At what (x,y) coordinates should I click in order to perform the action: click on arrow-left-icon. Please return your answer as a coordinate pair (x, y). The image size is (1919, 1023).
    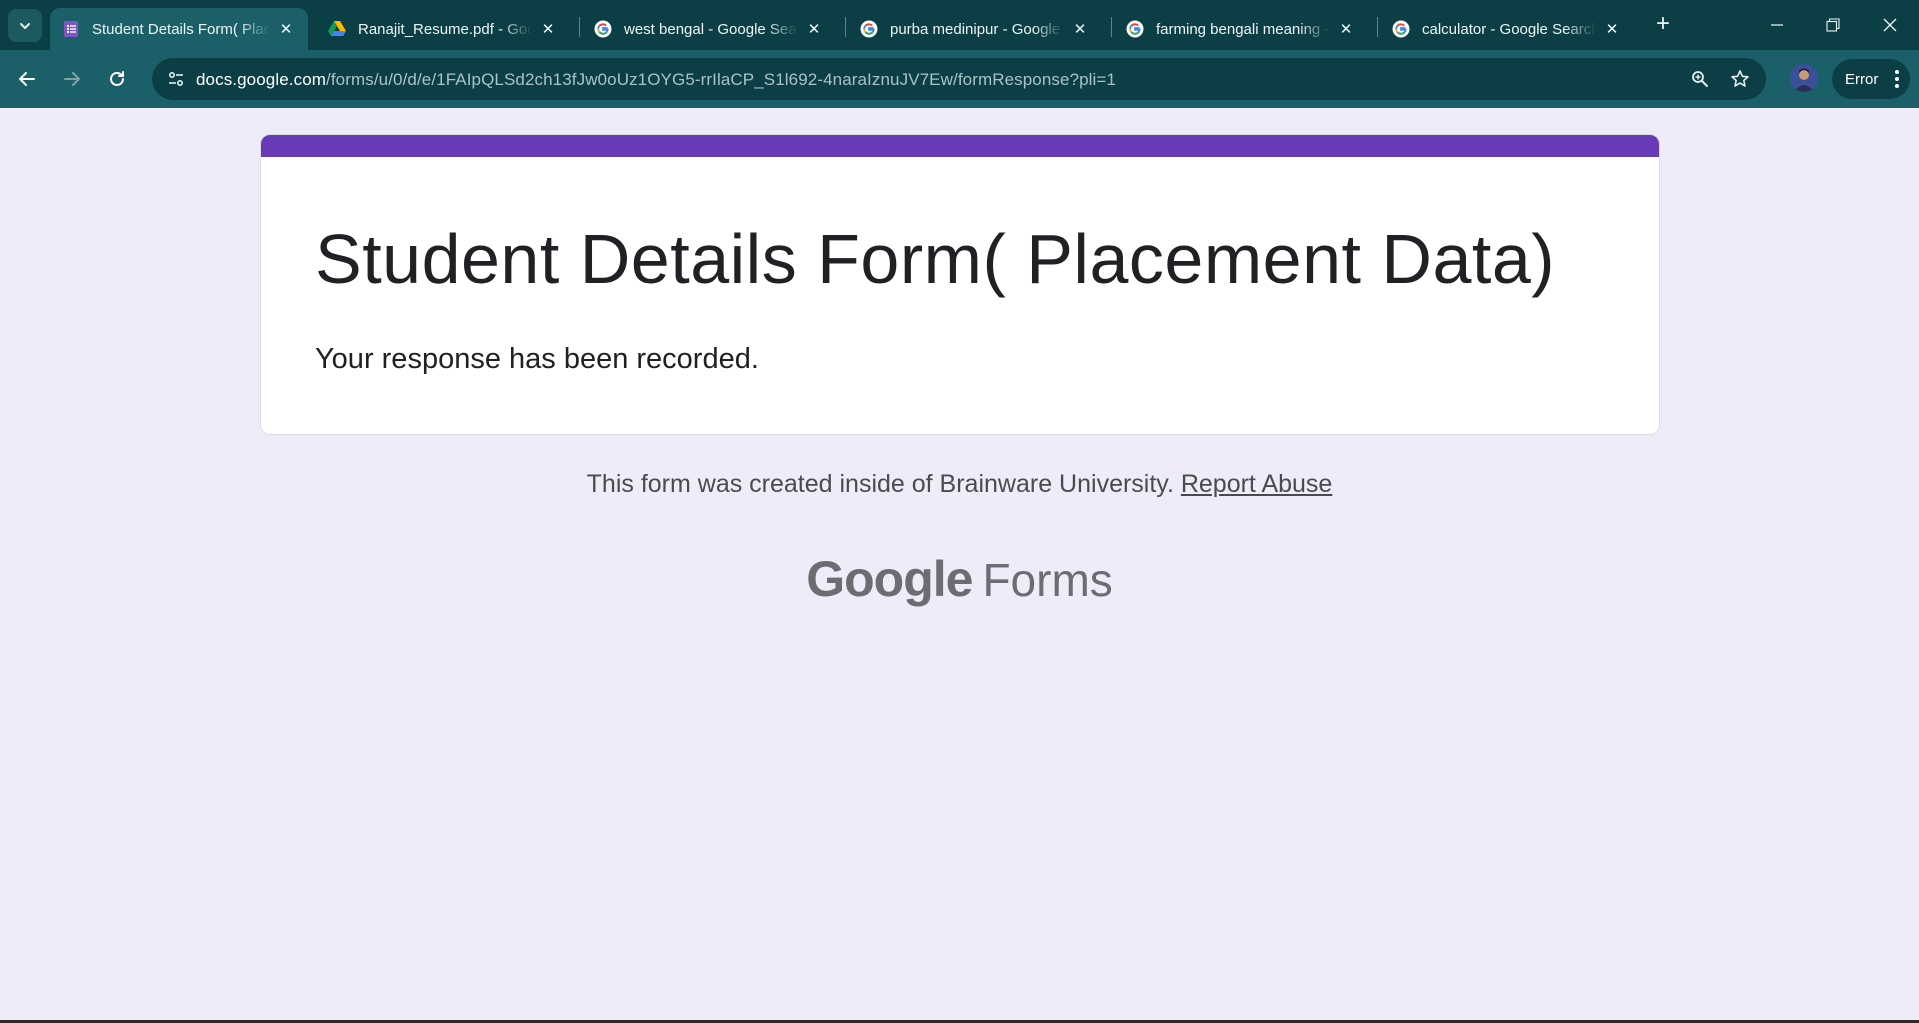
    Looking at the image, I should click on (27, 79).